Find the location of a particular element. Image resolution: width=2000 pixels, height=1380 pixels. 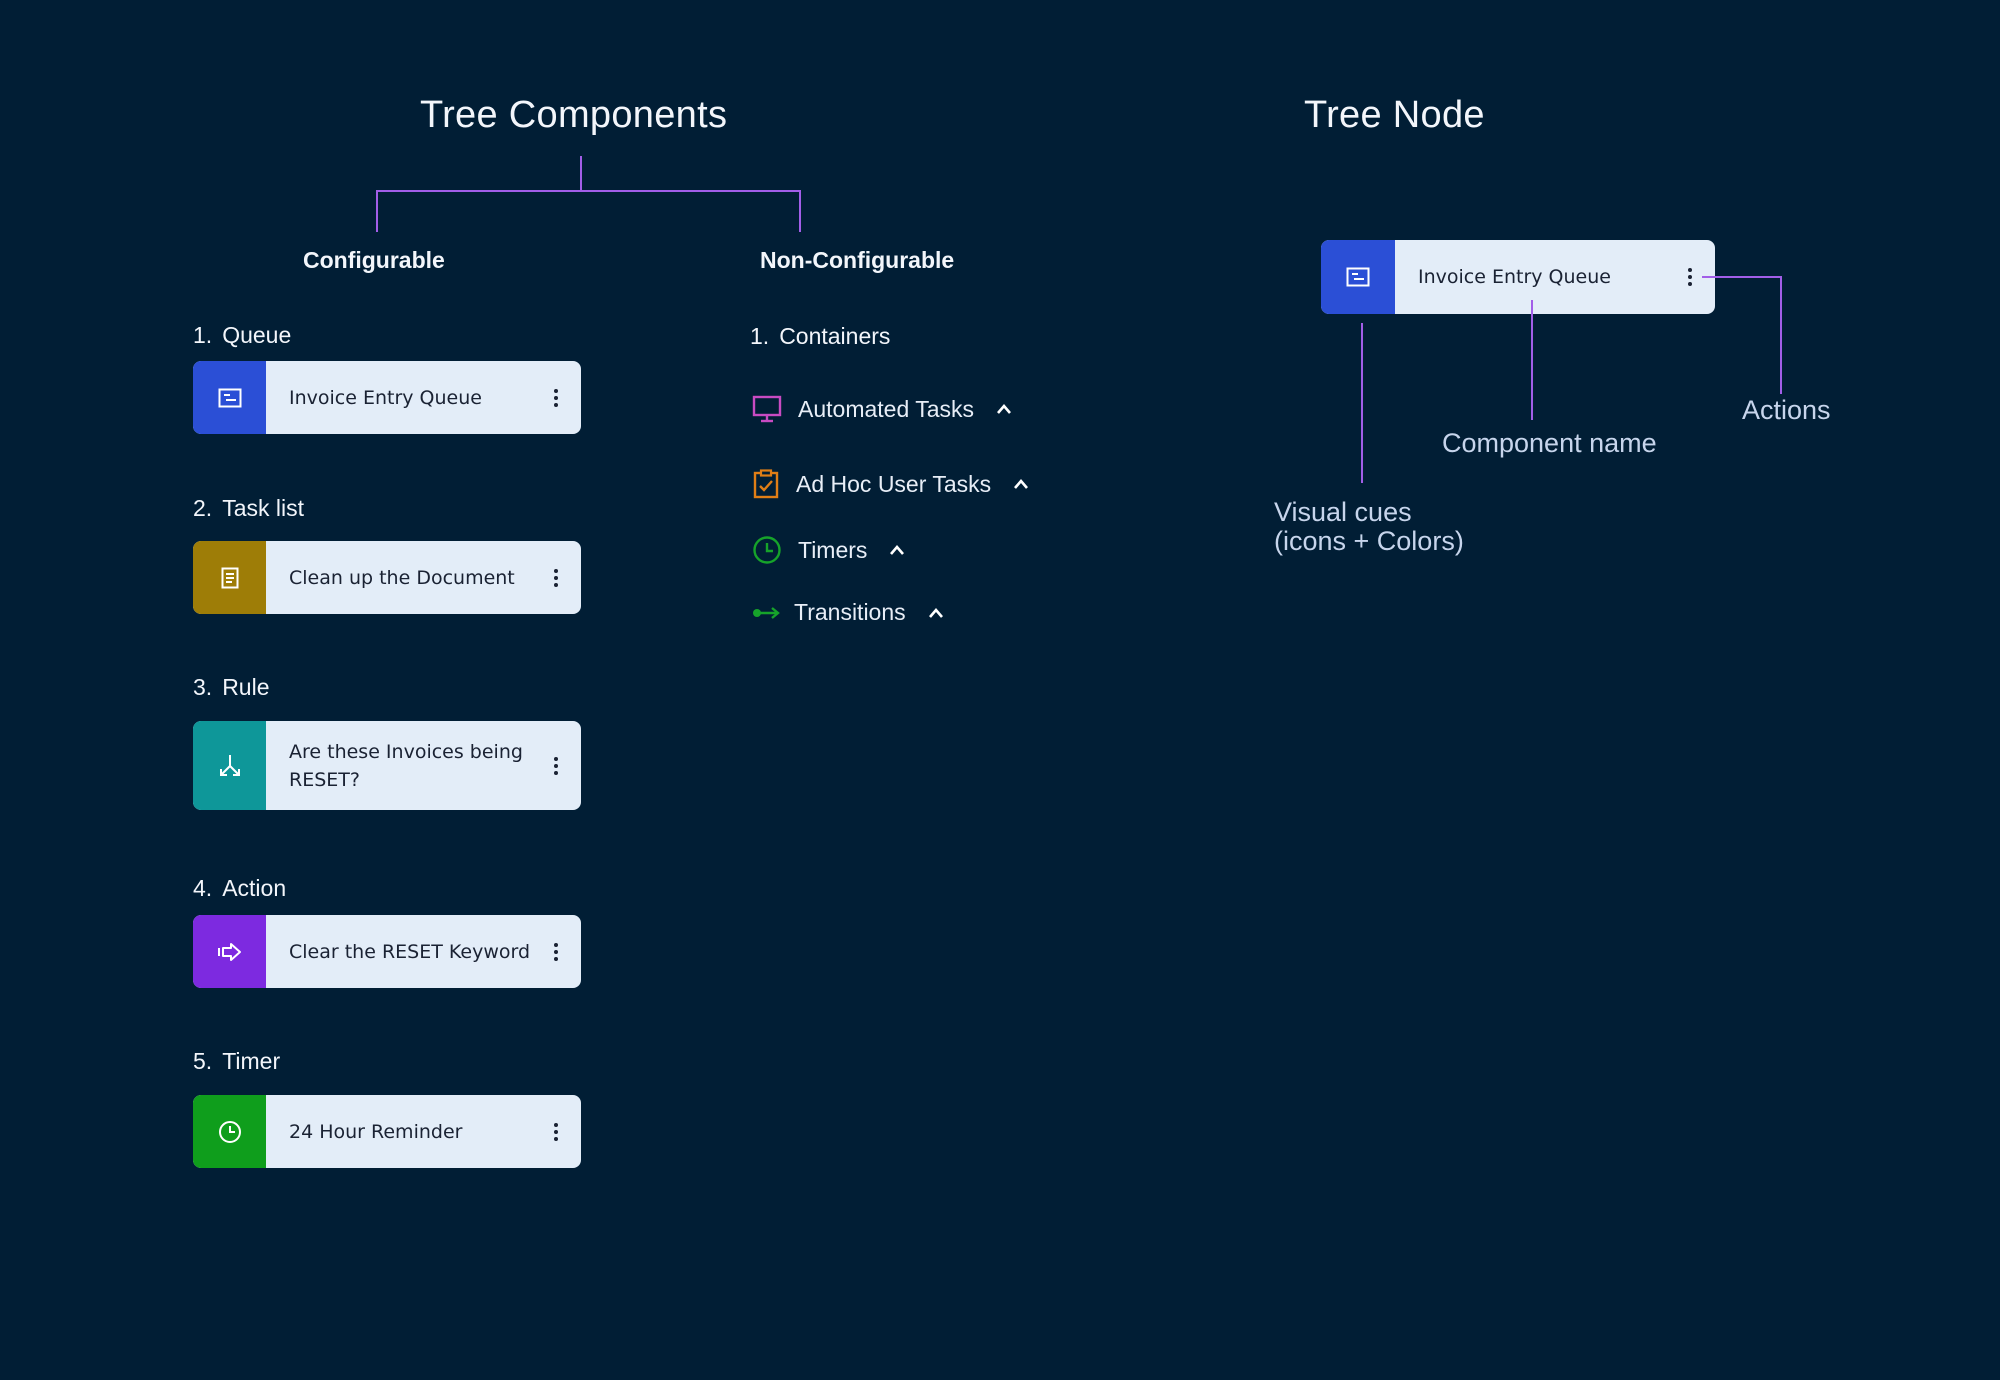

queue-section-label: 1. Queue is located at coordinates (242, 335).